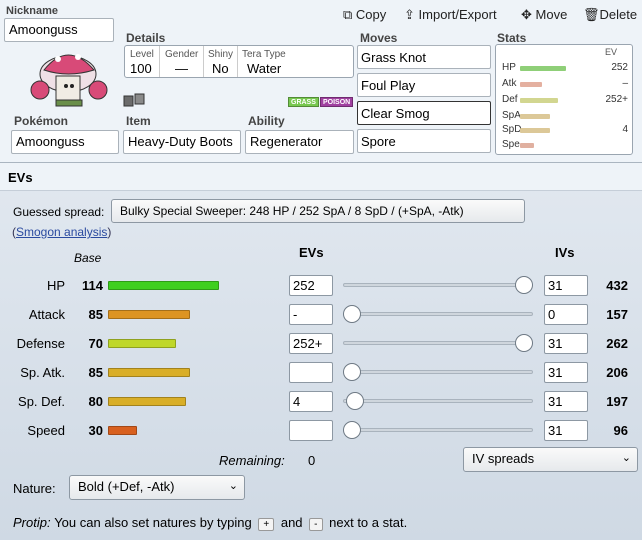  Describe the element at coordinates (550, 459) in the screenshot. I see `iv-spreads-select: IV spreads ⌄` at that location.